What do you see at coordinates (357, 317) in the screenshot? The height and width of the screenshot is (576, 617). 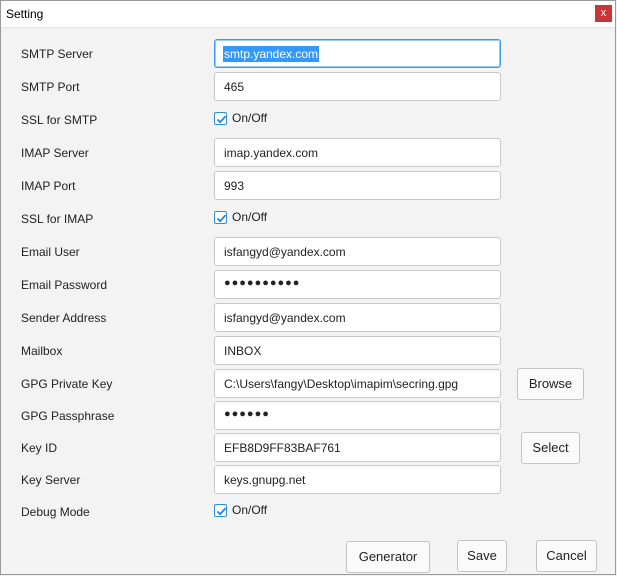 I see `sender-address-input: isfangyd@yandex.com` at bounding box center [357, 317].